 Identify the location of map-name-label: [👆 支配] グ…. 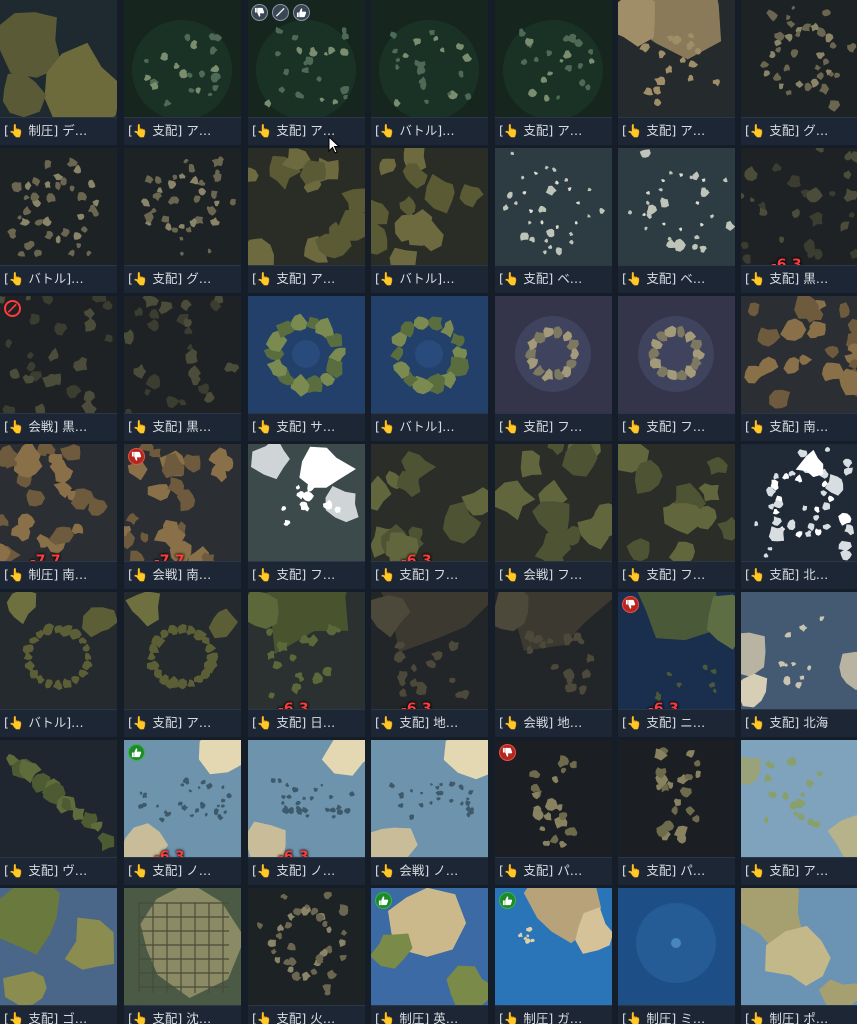
(170, 278).